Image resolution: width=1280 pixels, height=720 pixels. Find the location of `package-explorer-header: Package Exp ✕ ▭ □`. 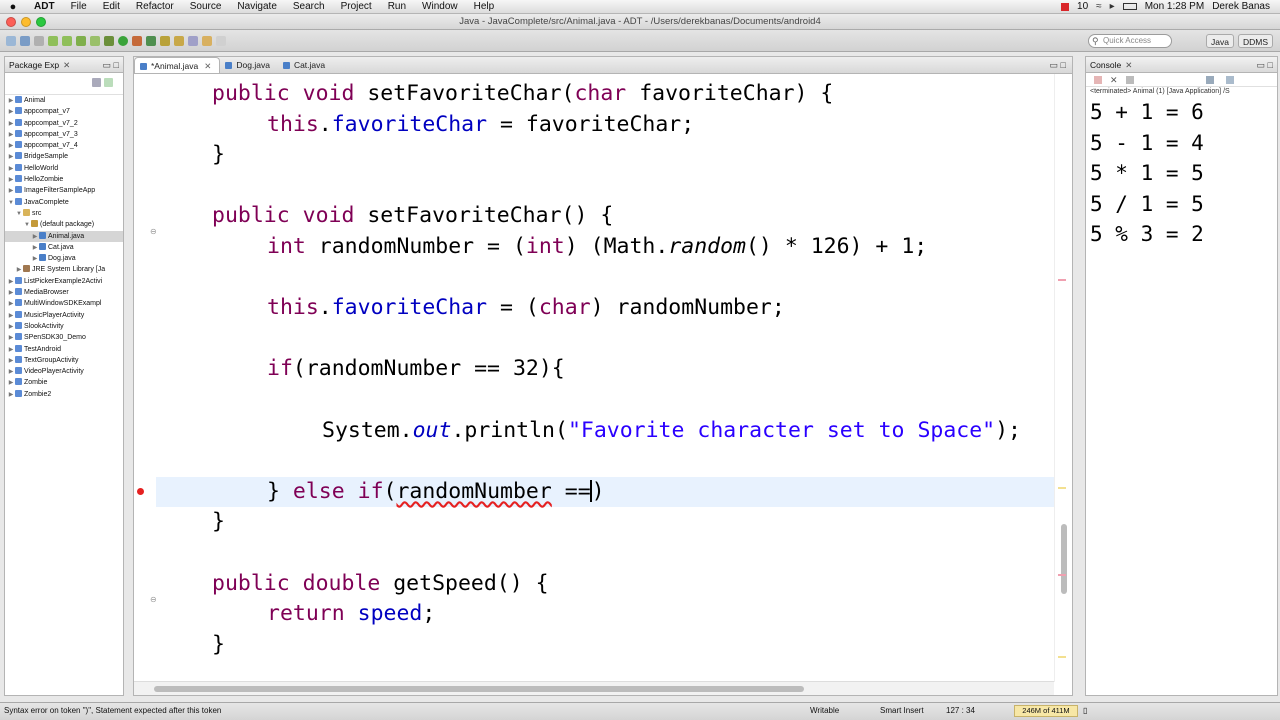

package-explorer-header: Package Exp ✕ ▭ □ is located at coordinates (64, 65).